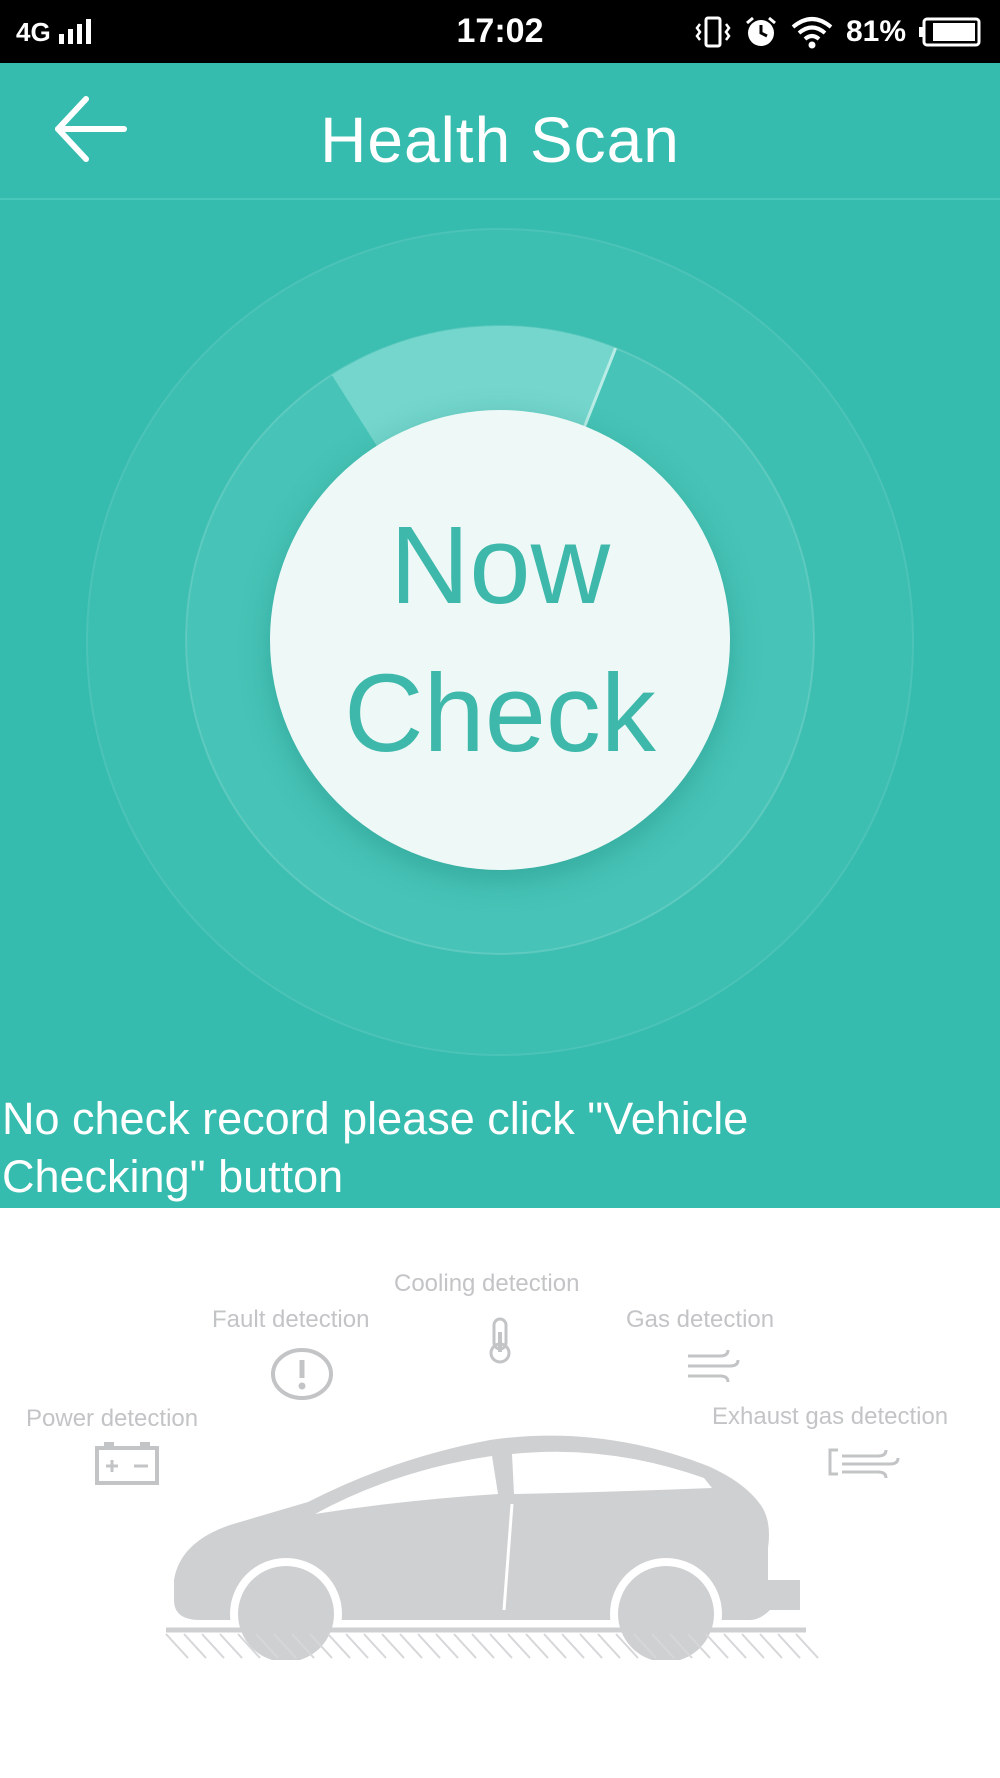 Image resolution: width=1000 pixels, height=1778 pixels. What do you see at coordinates (473, 387) in the screenshot?
I see `progress-arc` at bounding box center [473, 387].